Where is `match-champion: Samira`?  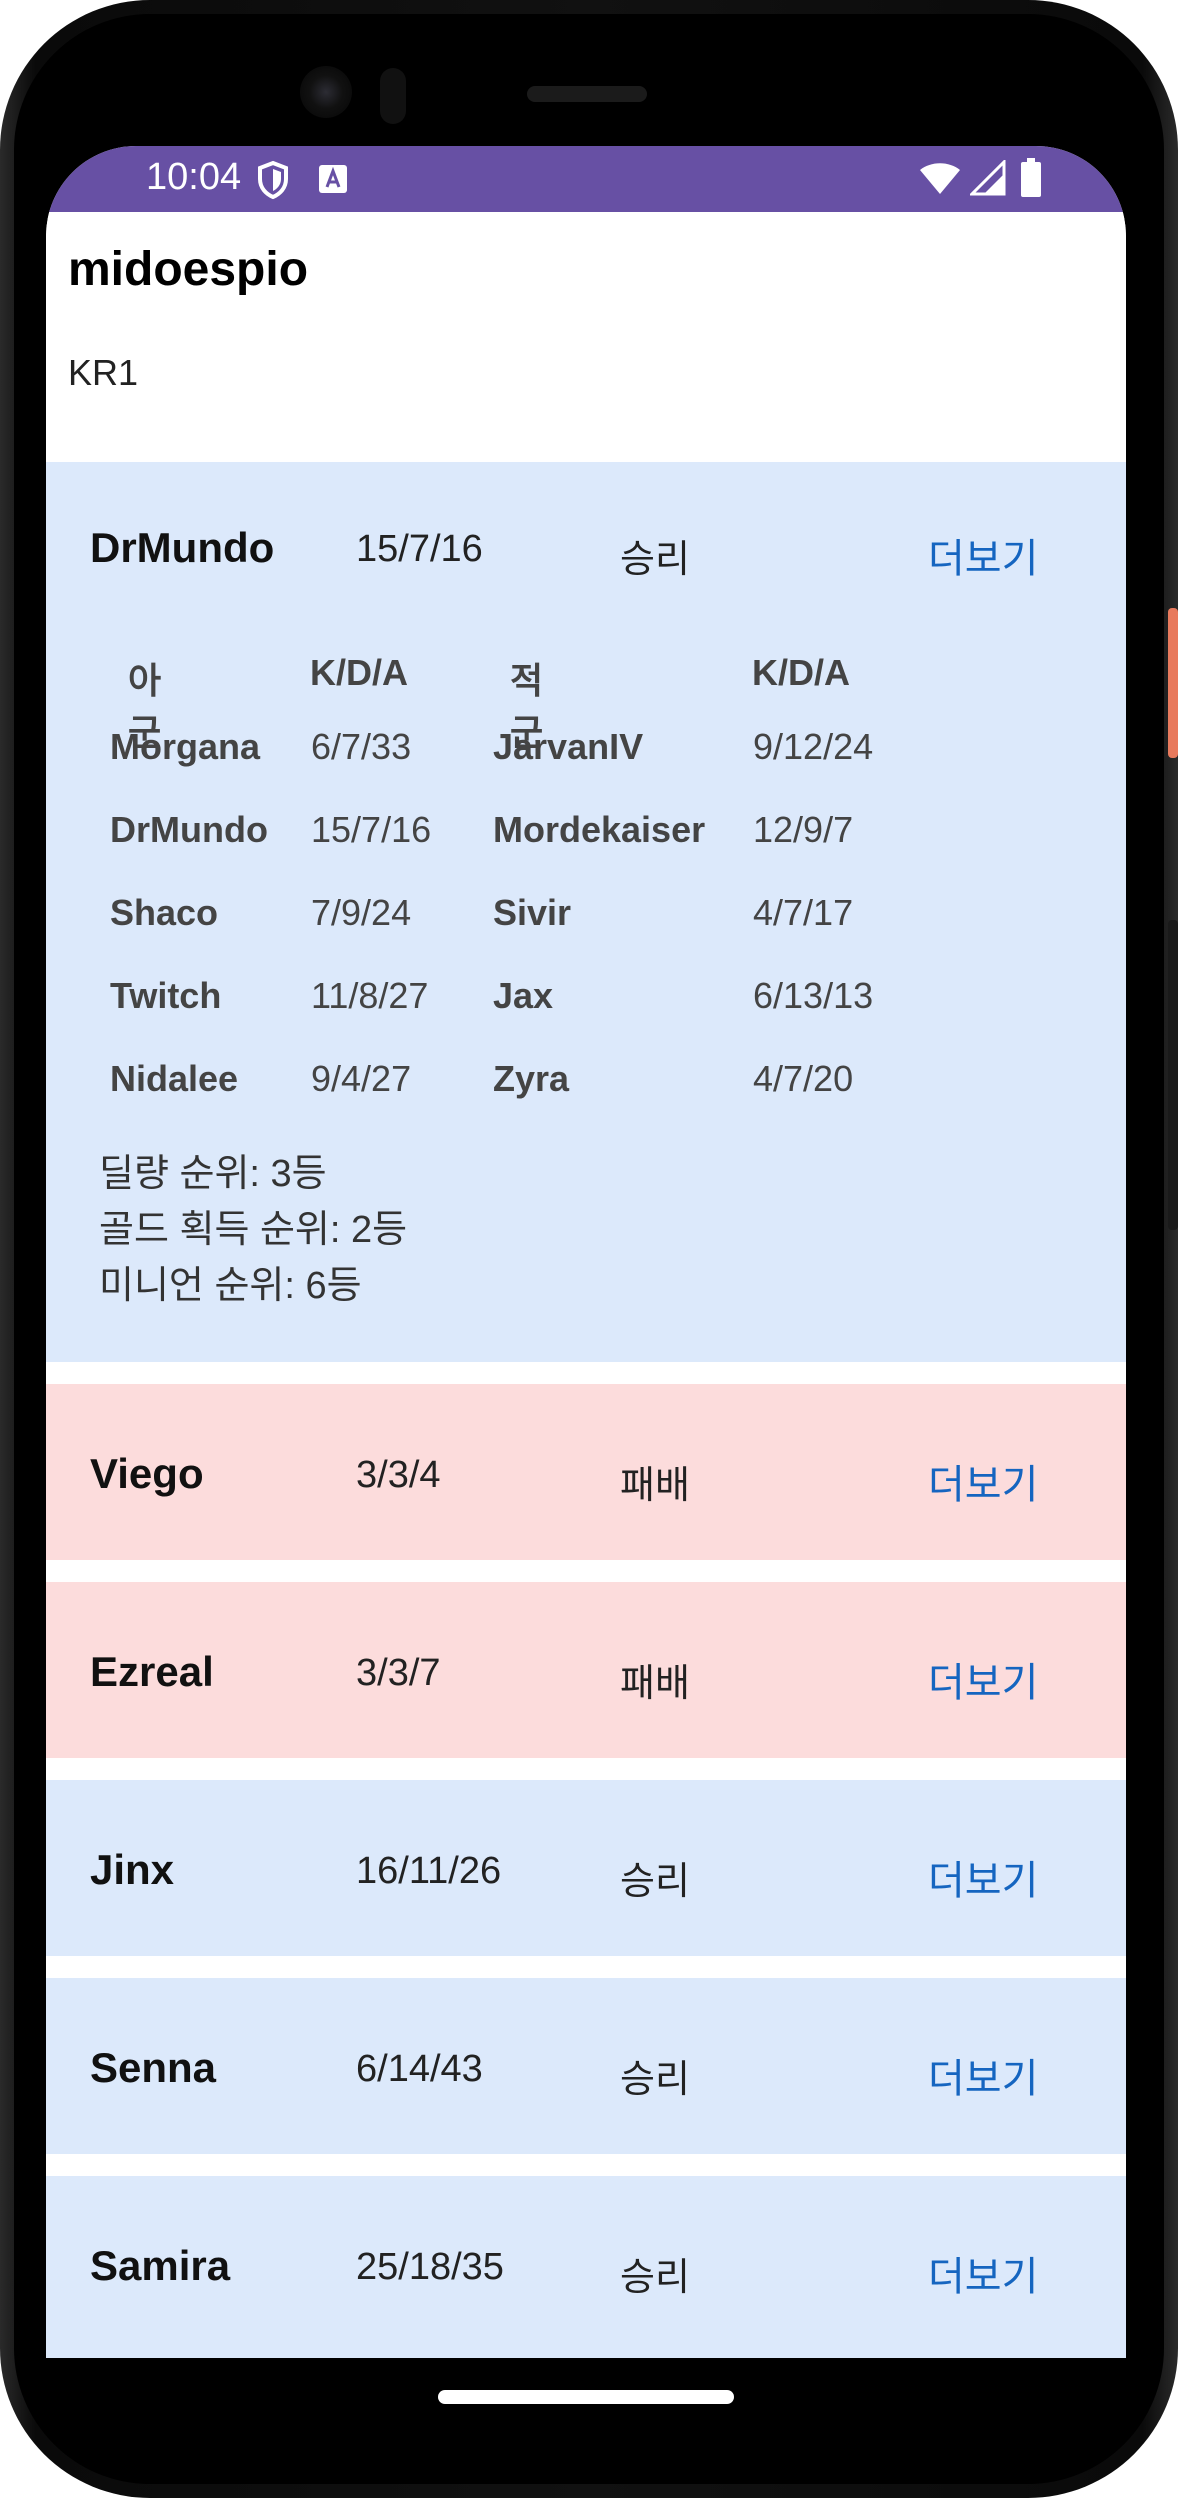 match-champion: Samira is located at coordinates (160, 2265).